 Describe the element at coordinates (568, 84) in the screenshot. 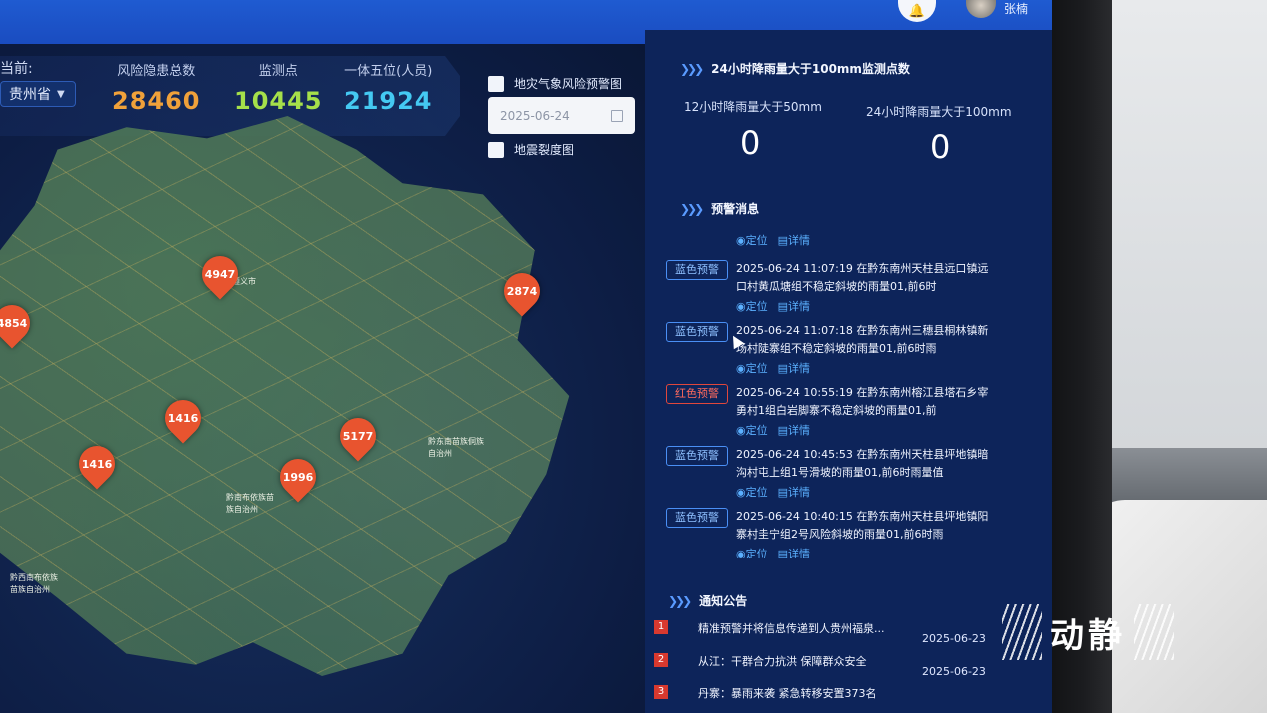

I see `layer-label: 地灾气象风险预警图` at that location.